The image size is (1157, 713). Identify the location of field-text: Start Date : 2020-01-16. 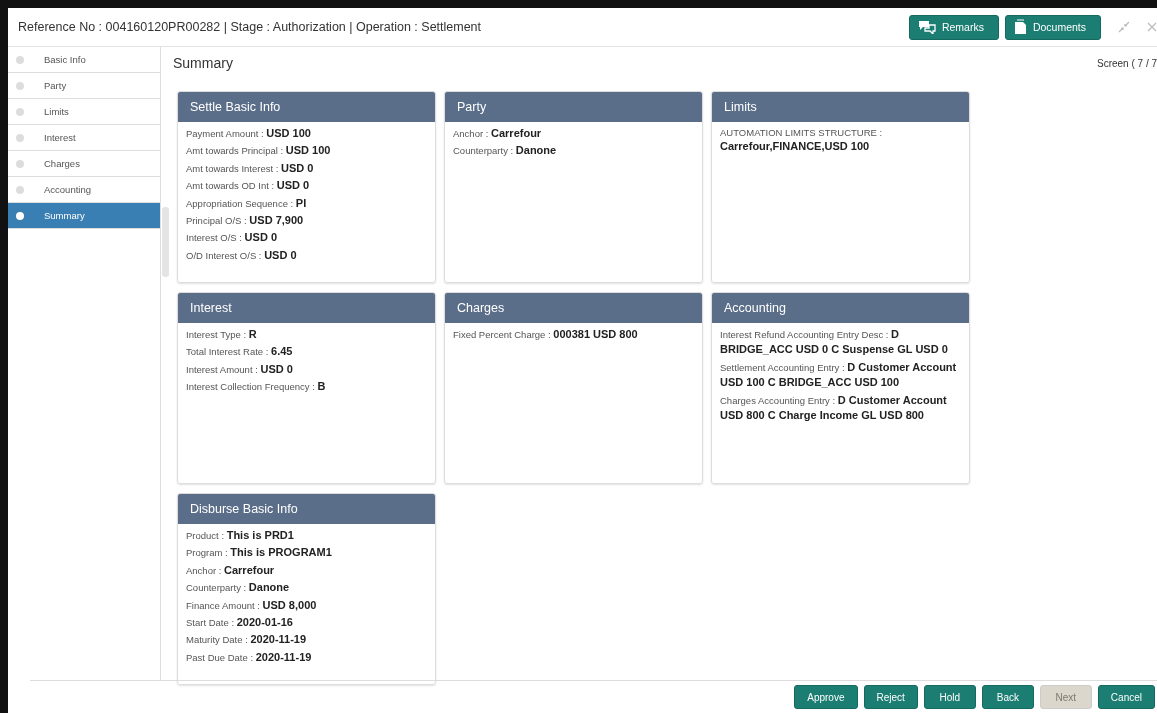
(240, 622).